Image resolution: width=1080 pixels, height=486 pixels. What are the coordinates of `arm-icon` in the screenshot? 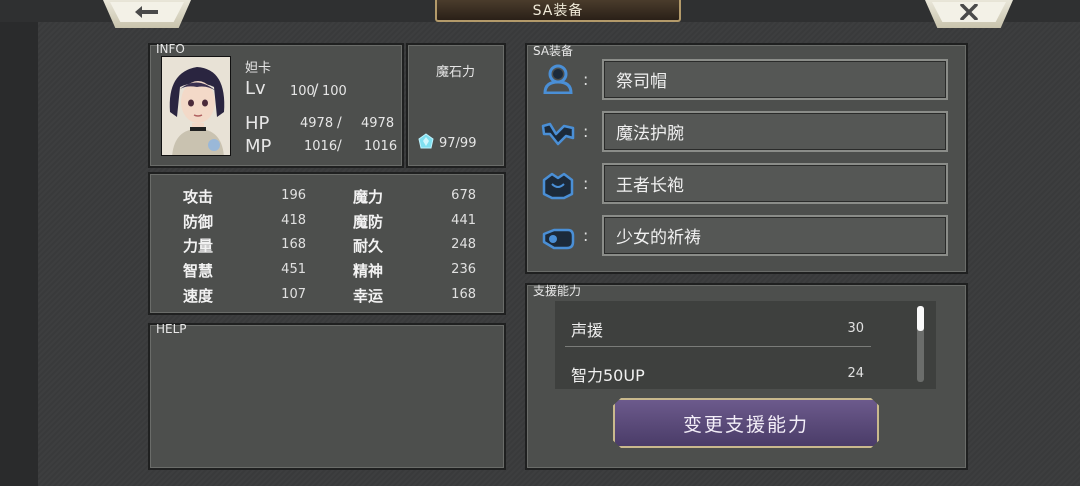 It's located at (558, 134).